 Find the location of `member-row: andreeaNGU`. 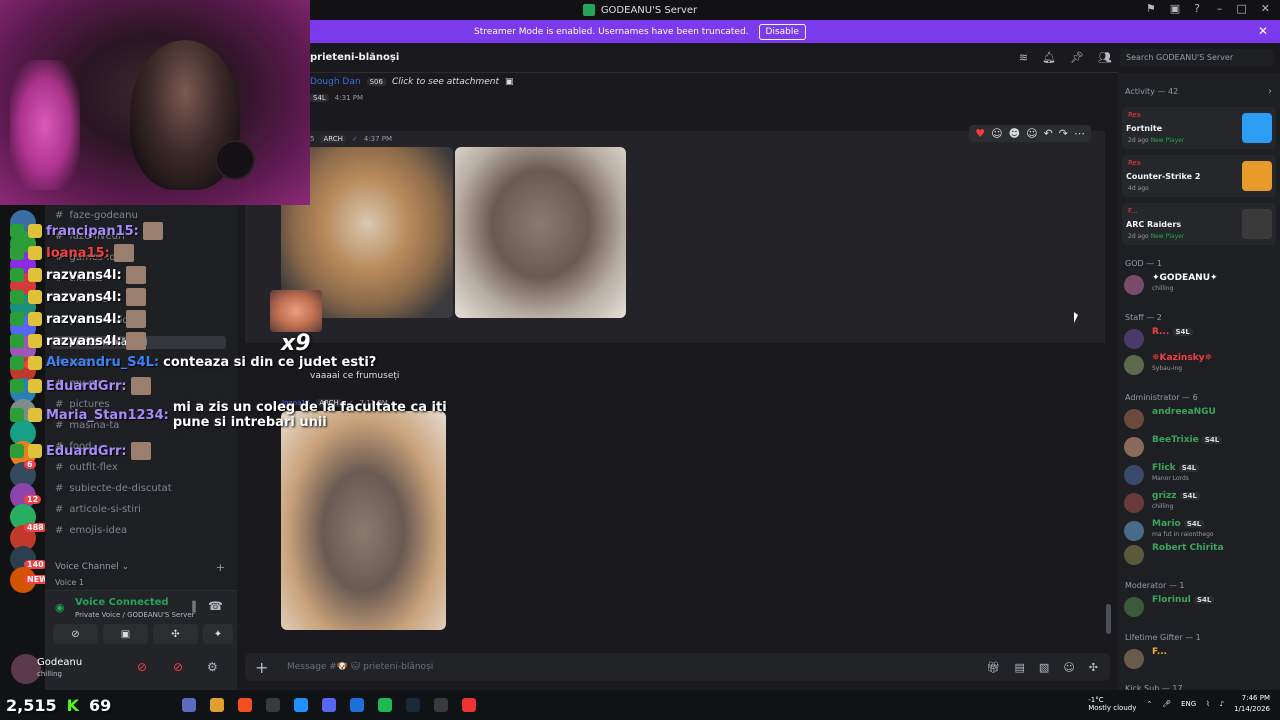

member-row: andreeaNGU is located at coordinates (1200, 418).